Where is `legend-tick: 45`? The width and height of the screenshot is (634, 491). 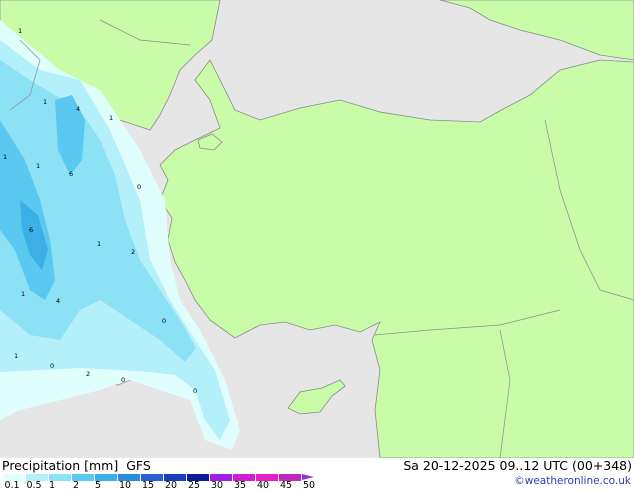 legend-tick: 45 is located at coordinates (286, 485).